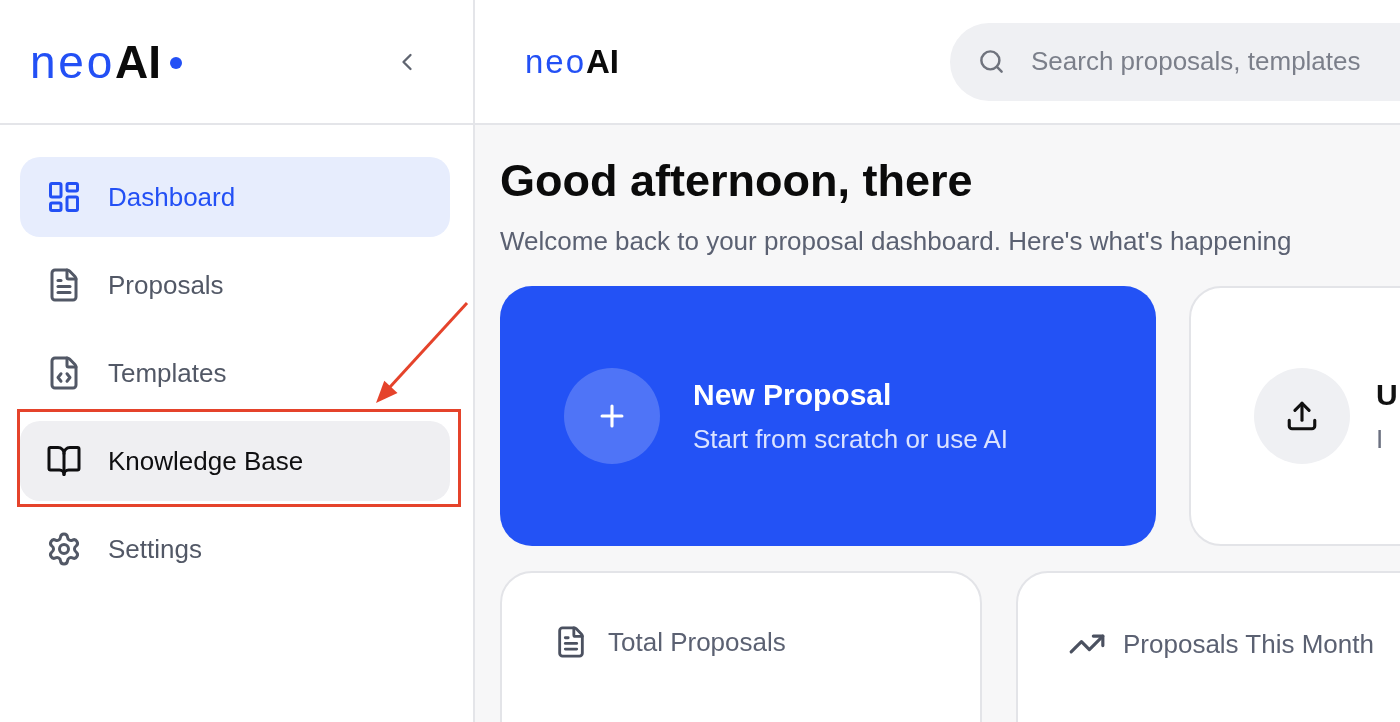 This screenshot has height=722, width=1400. I want to click on nav-item: Settings, so click(235, 549).